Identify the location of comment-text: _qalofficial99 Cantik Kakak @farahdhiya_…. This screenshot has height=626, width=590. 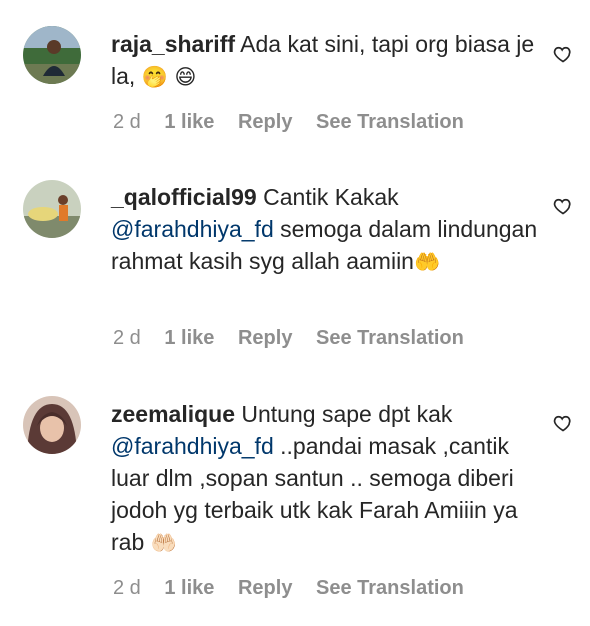
(326, 229).